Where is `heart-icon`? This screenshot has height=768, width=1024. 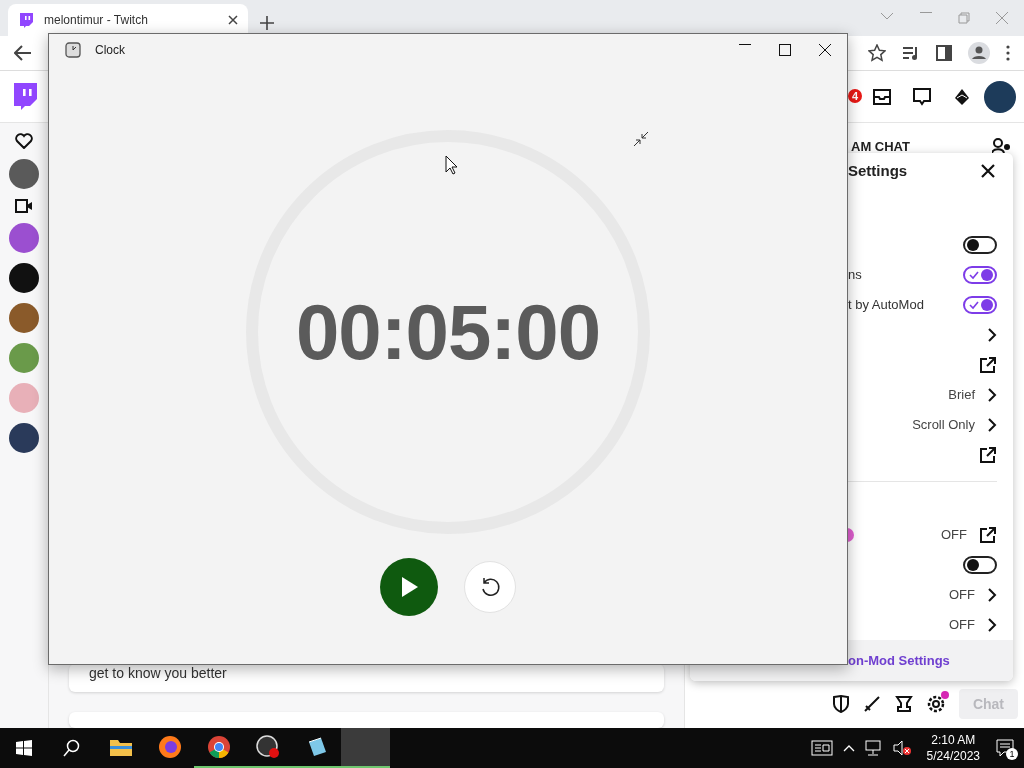
heart-icon is located at coordinates (24, 141).